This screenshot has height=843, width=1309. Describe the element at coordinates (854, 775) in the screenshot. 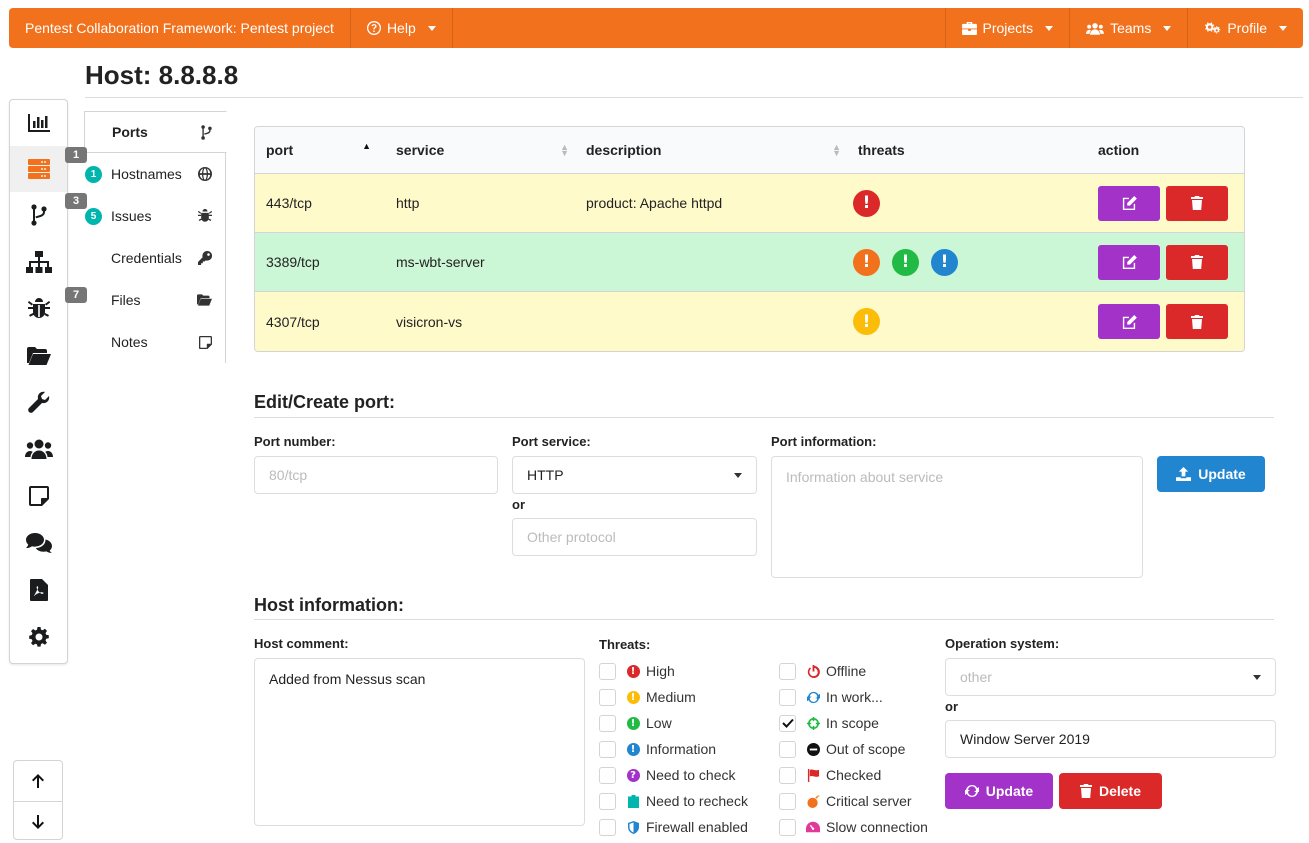

I see `threat-label: Checked` at that location.